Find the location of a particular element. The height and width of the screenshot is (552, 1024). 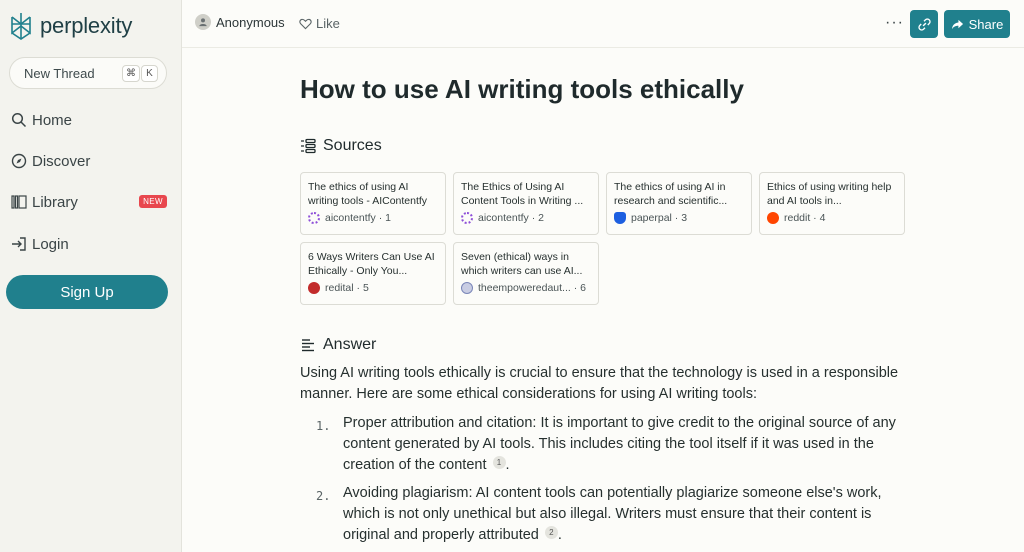

nav-login: Login is located at coordinates (91, 244).